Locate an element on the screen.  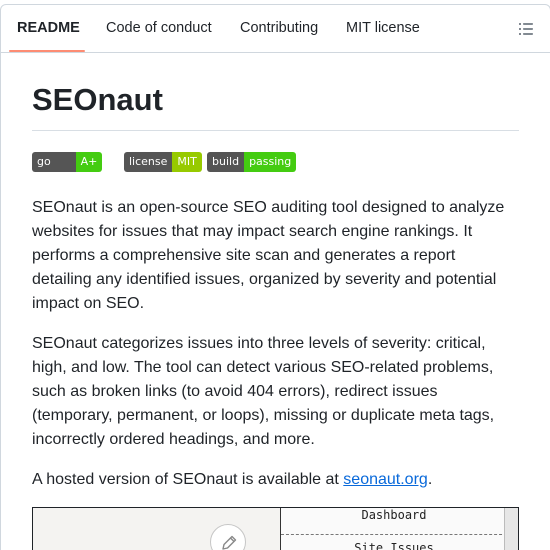
badge-license: license MIT is located at coordinates (163, 162).